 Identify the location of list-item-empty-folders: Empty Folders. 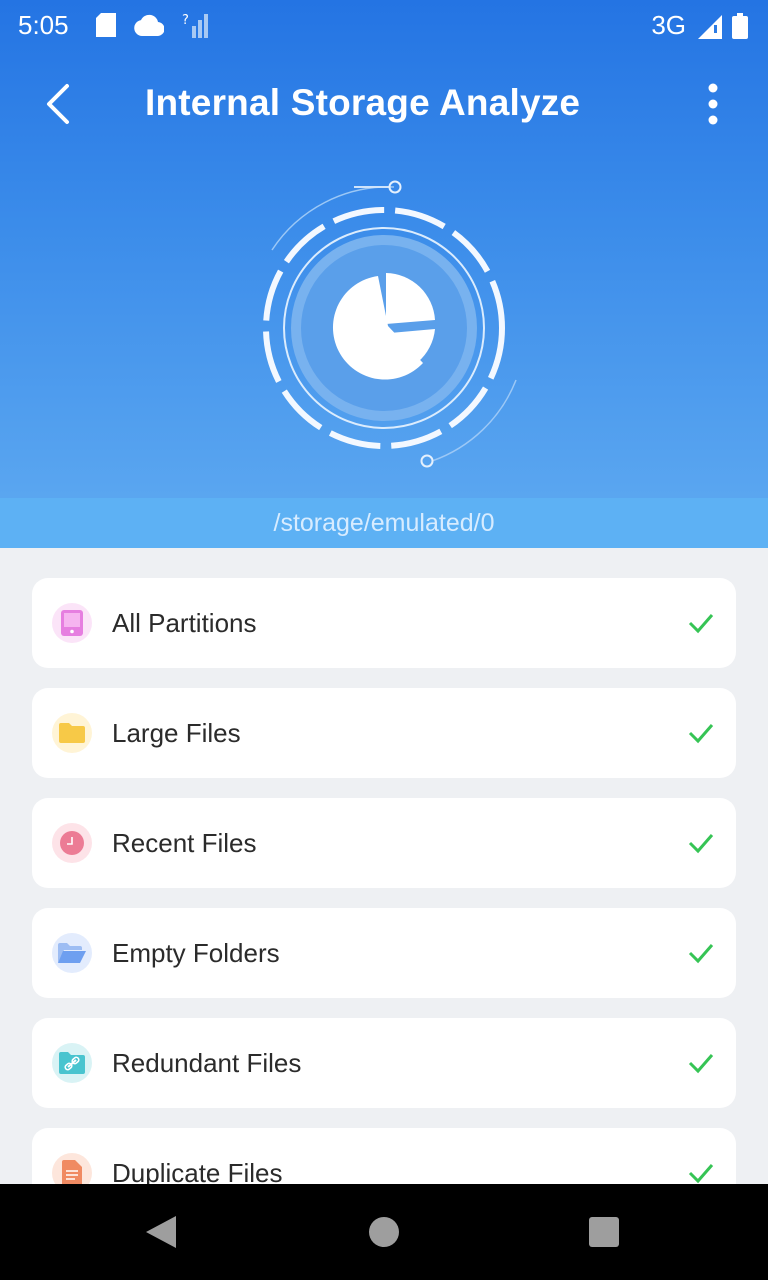
(384, 953).